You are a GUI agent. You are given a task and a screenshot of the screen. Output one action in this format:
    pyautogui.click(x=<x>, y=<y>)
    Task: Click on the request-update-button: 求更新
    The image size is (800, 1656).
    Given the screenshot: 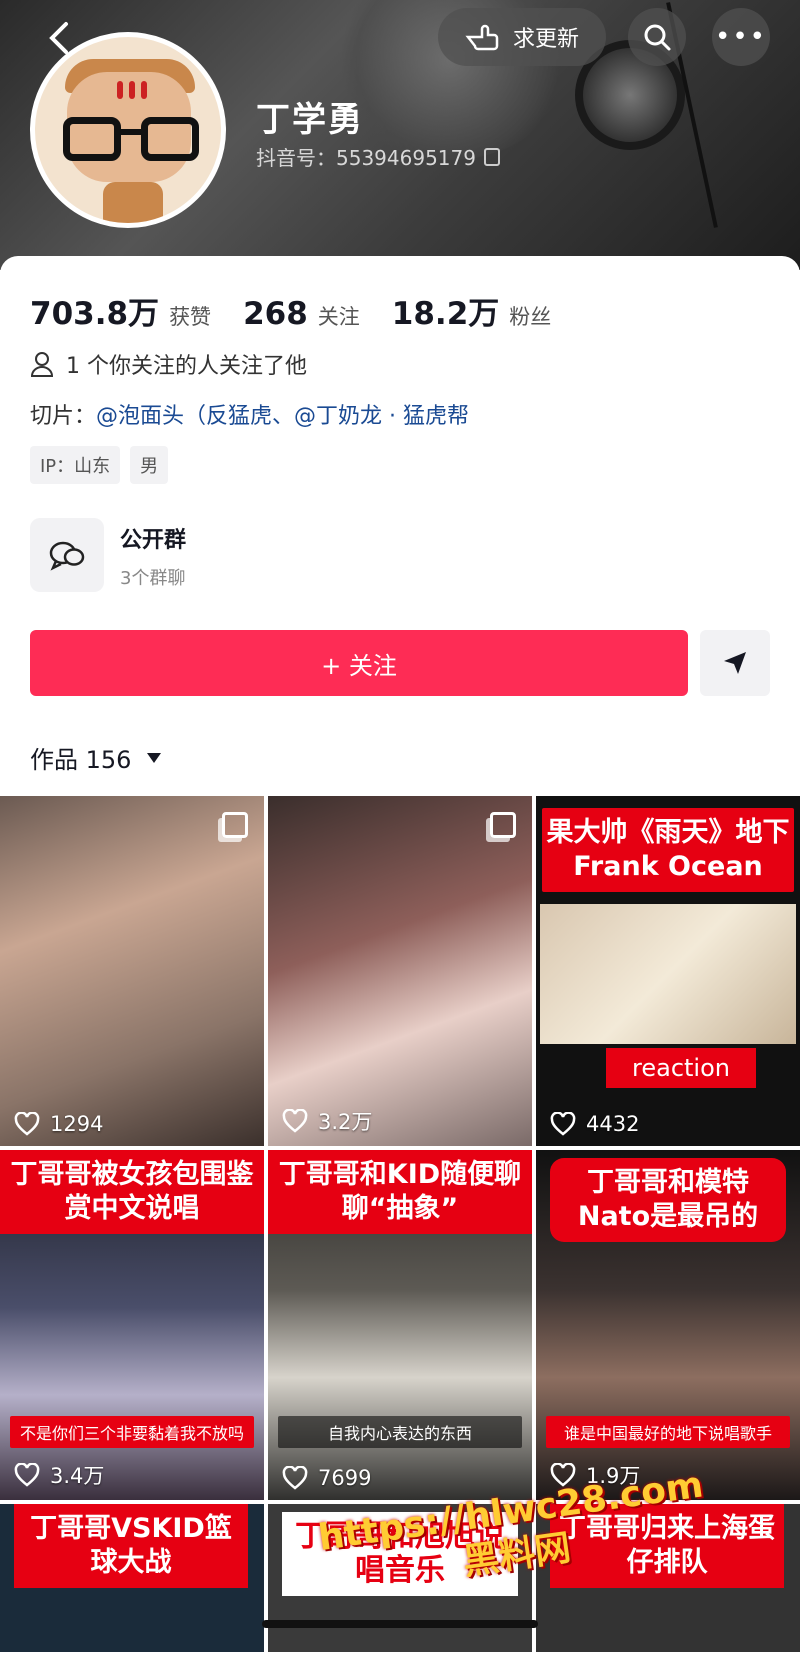 What is the action you would take?
    pyautogui.click(x=522, y=37)
    